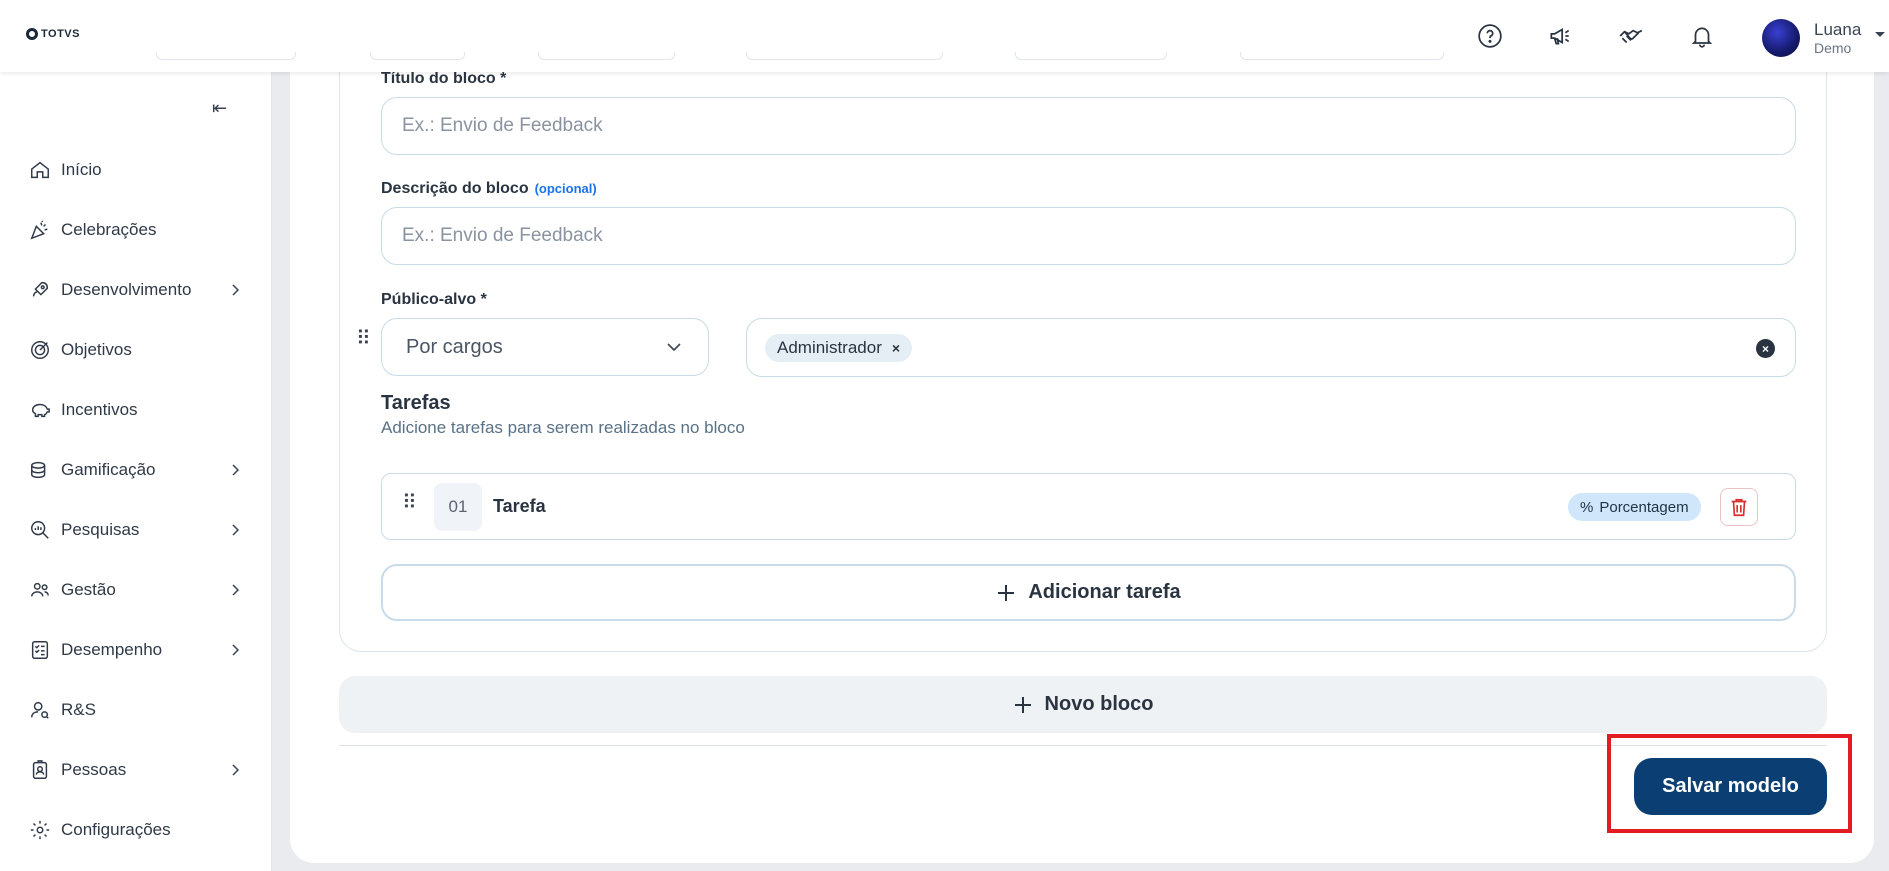  I want to click on new-block-label: Novo bloco, so click(1099, 704).